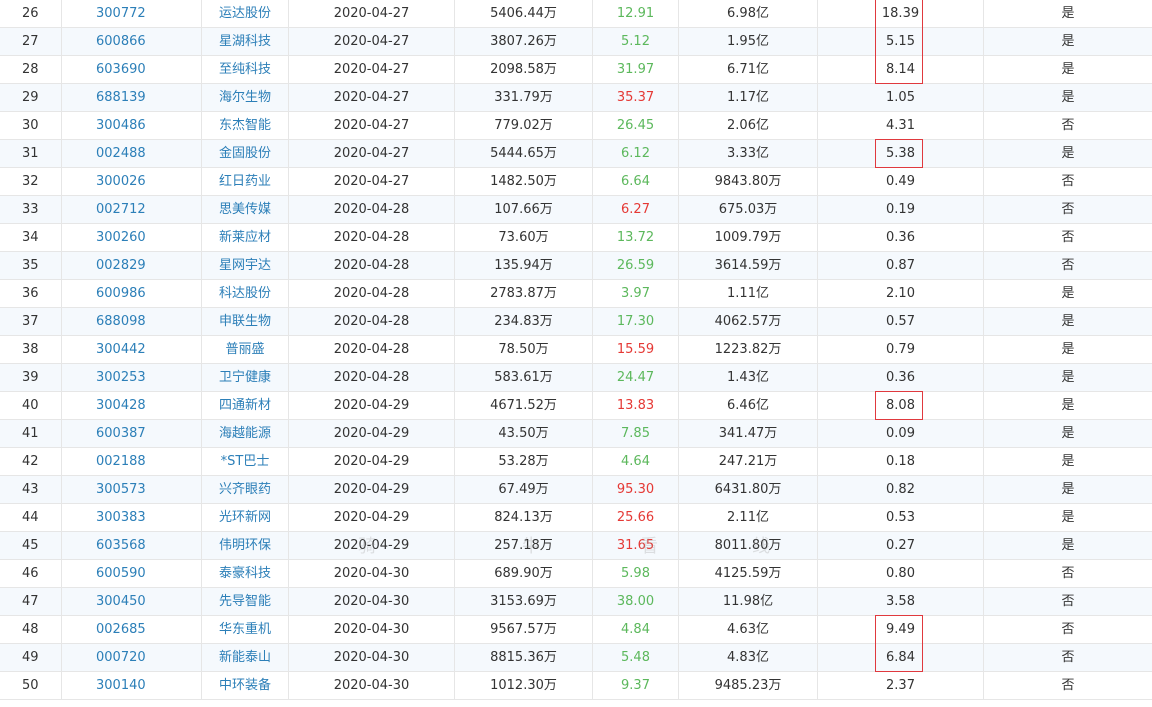 Image resolution: width=1152 pixels, height=707 pixels. Describe the element at coordinates (121, 433) in the screenshot. I see `stock-code-link-text: 600387` at that location.